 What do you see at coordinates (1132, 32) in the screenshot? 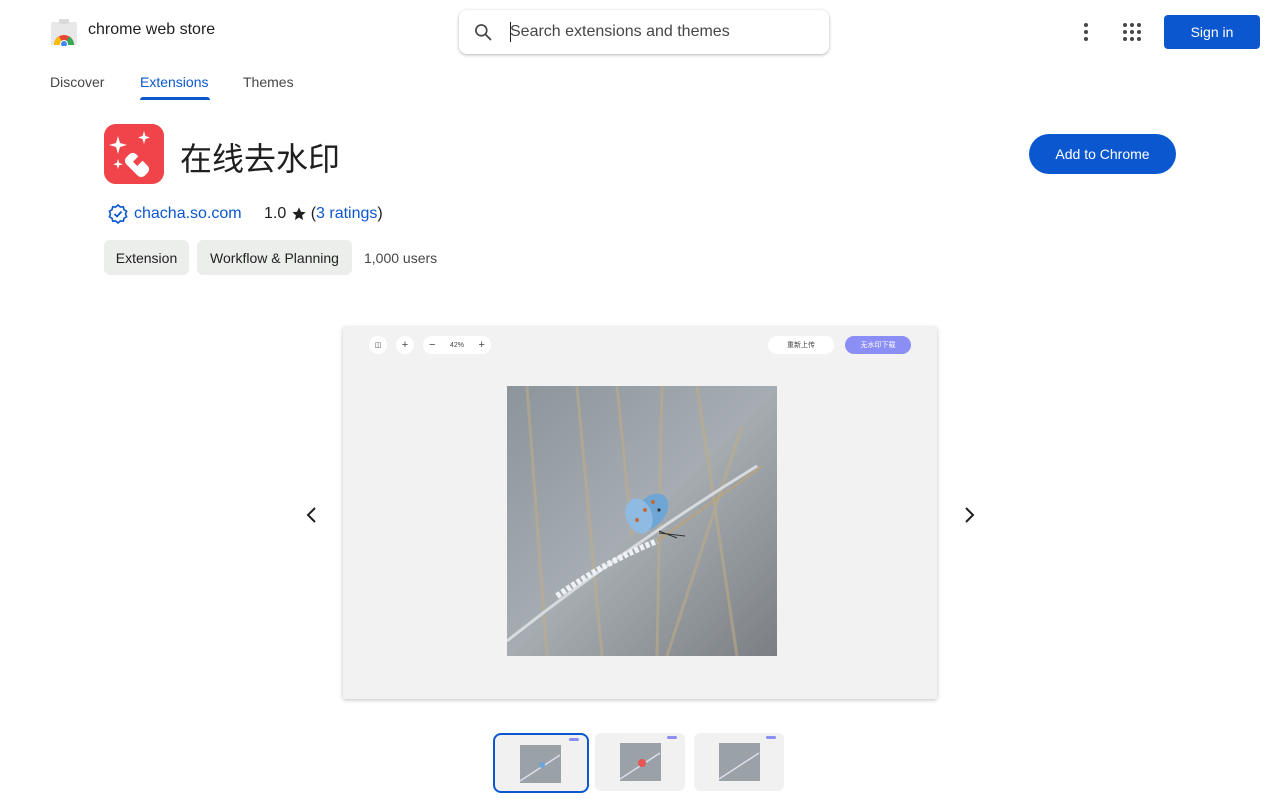
I see `apps-grid-icon` at bounding box center [1132, 32].